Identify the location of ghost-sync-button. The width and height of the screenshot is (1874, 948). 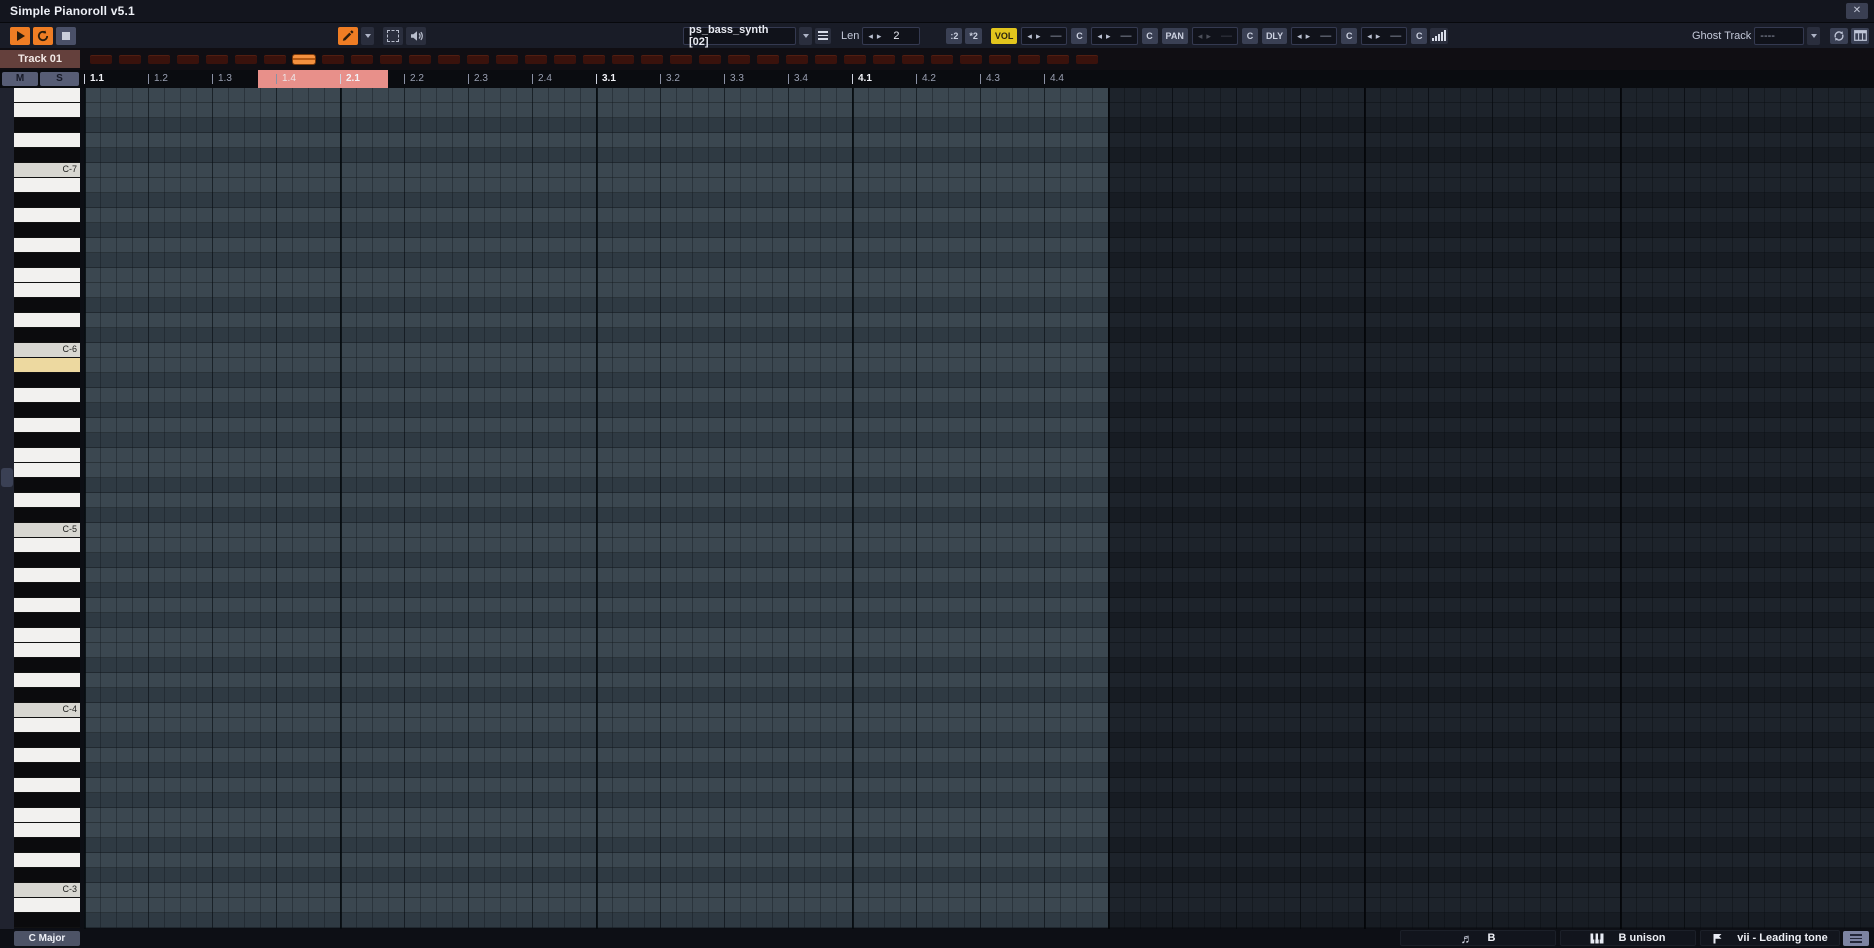
(1839, 35).